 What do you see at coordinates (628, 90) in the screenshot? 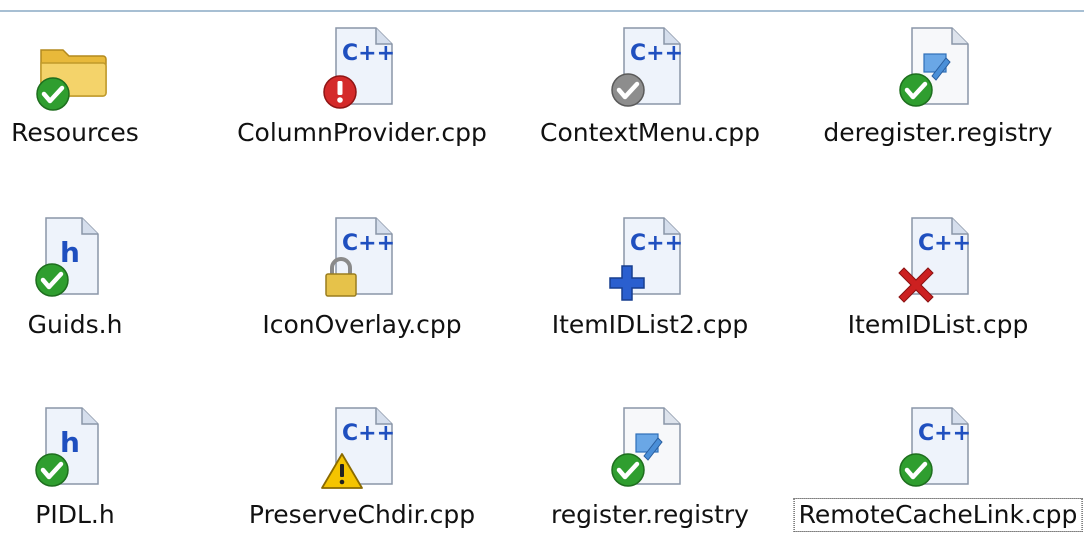
I see `grey-check-overlay-icon` at bounding box center [628, 90].